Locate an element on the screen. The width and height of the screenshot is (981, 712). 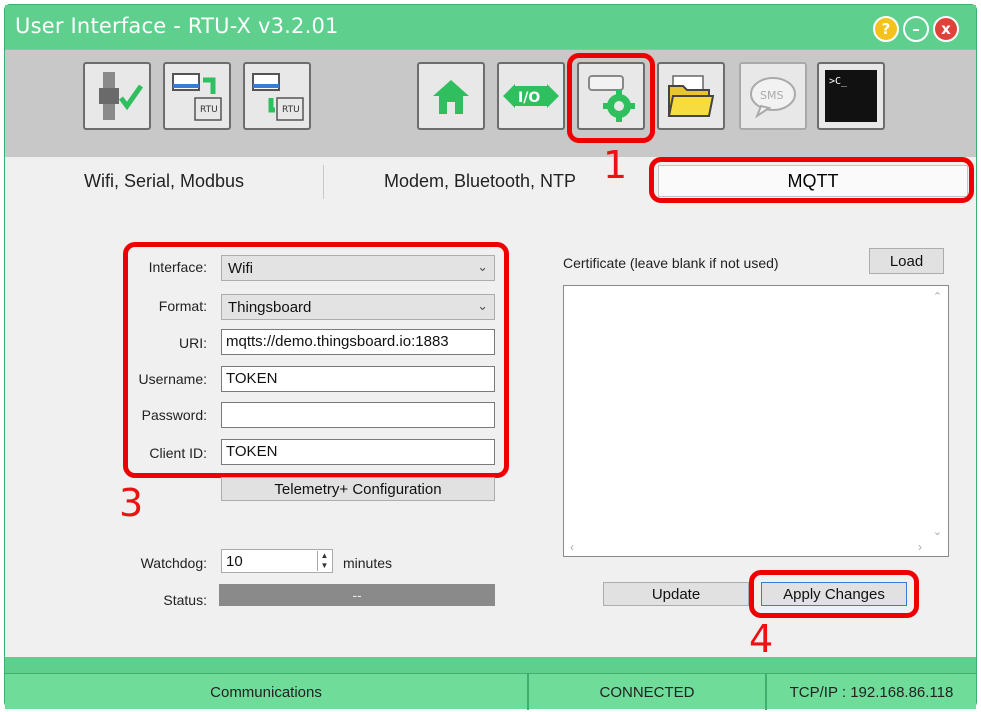
connect-check-icon is located at coordinates (121, 96).